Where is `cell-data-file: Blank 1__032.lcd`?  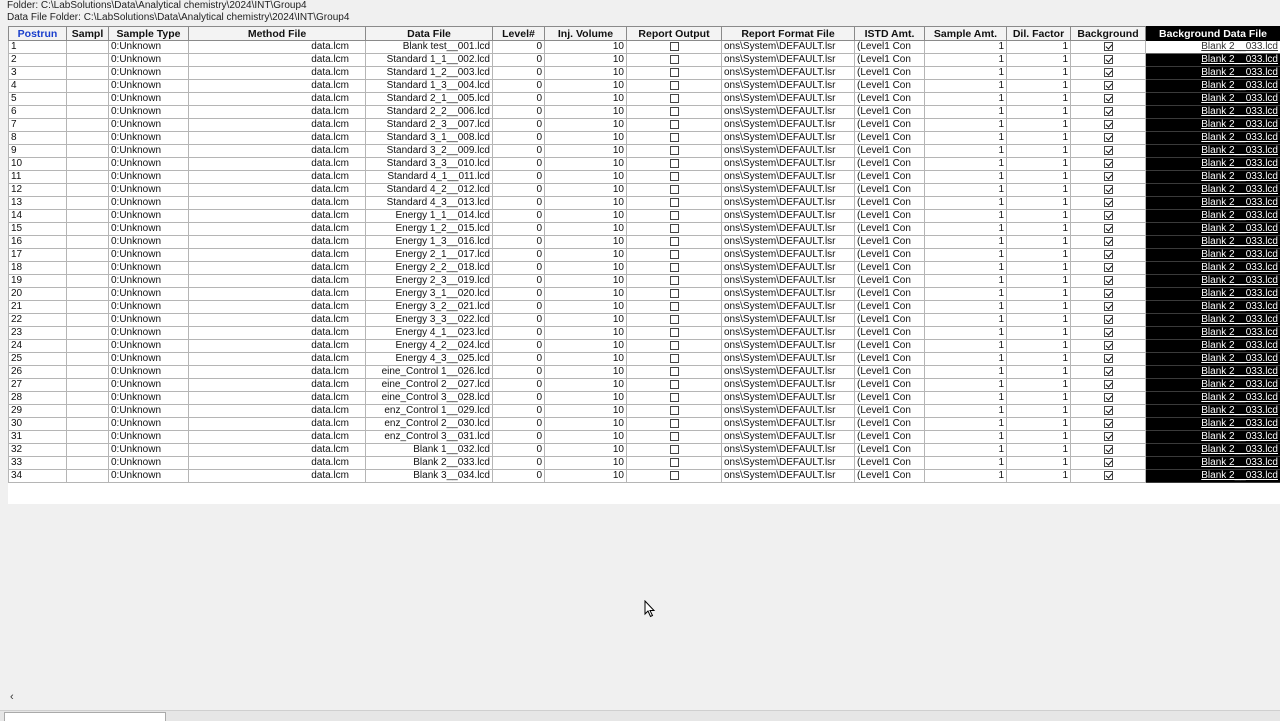 cell-data-file: Blank 1__032.lcd is located at coordinates (429, 450).